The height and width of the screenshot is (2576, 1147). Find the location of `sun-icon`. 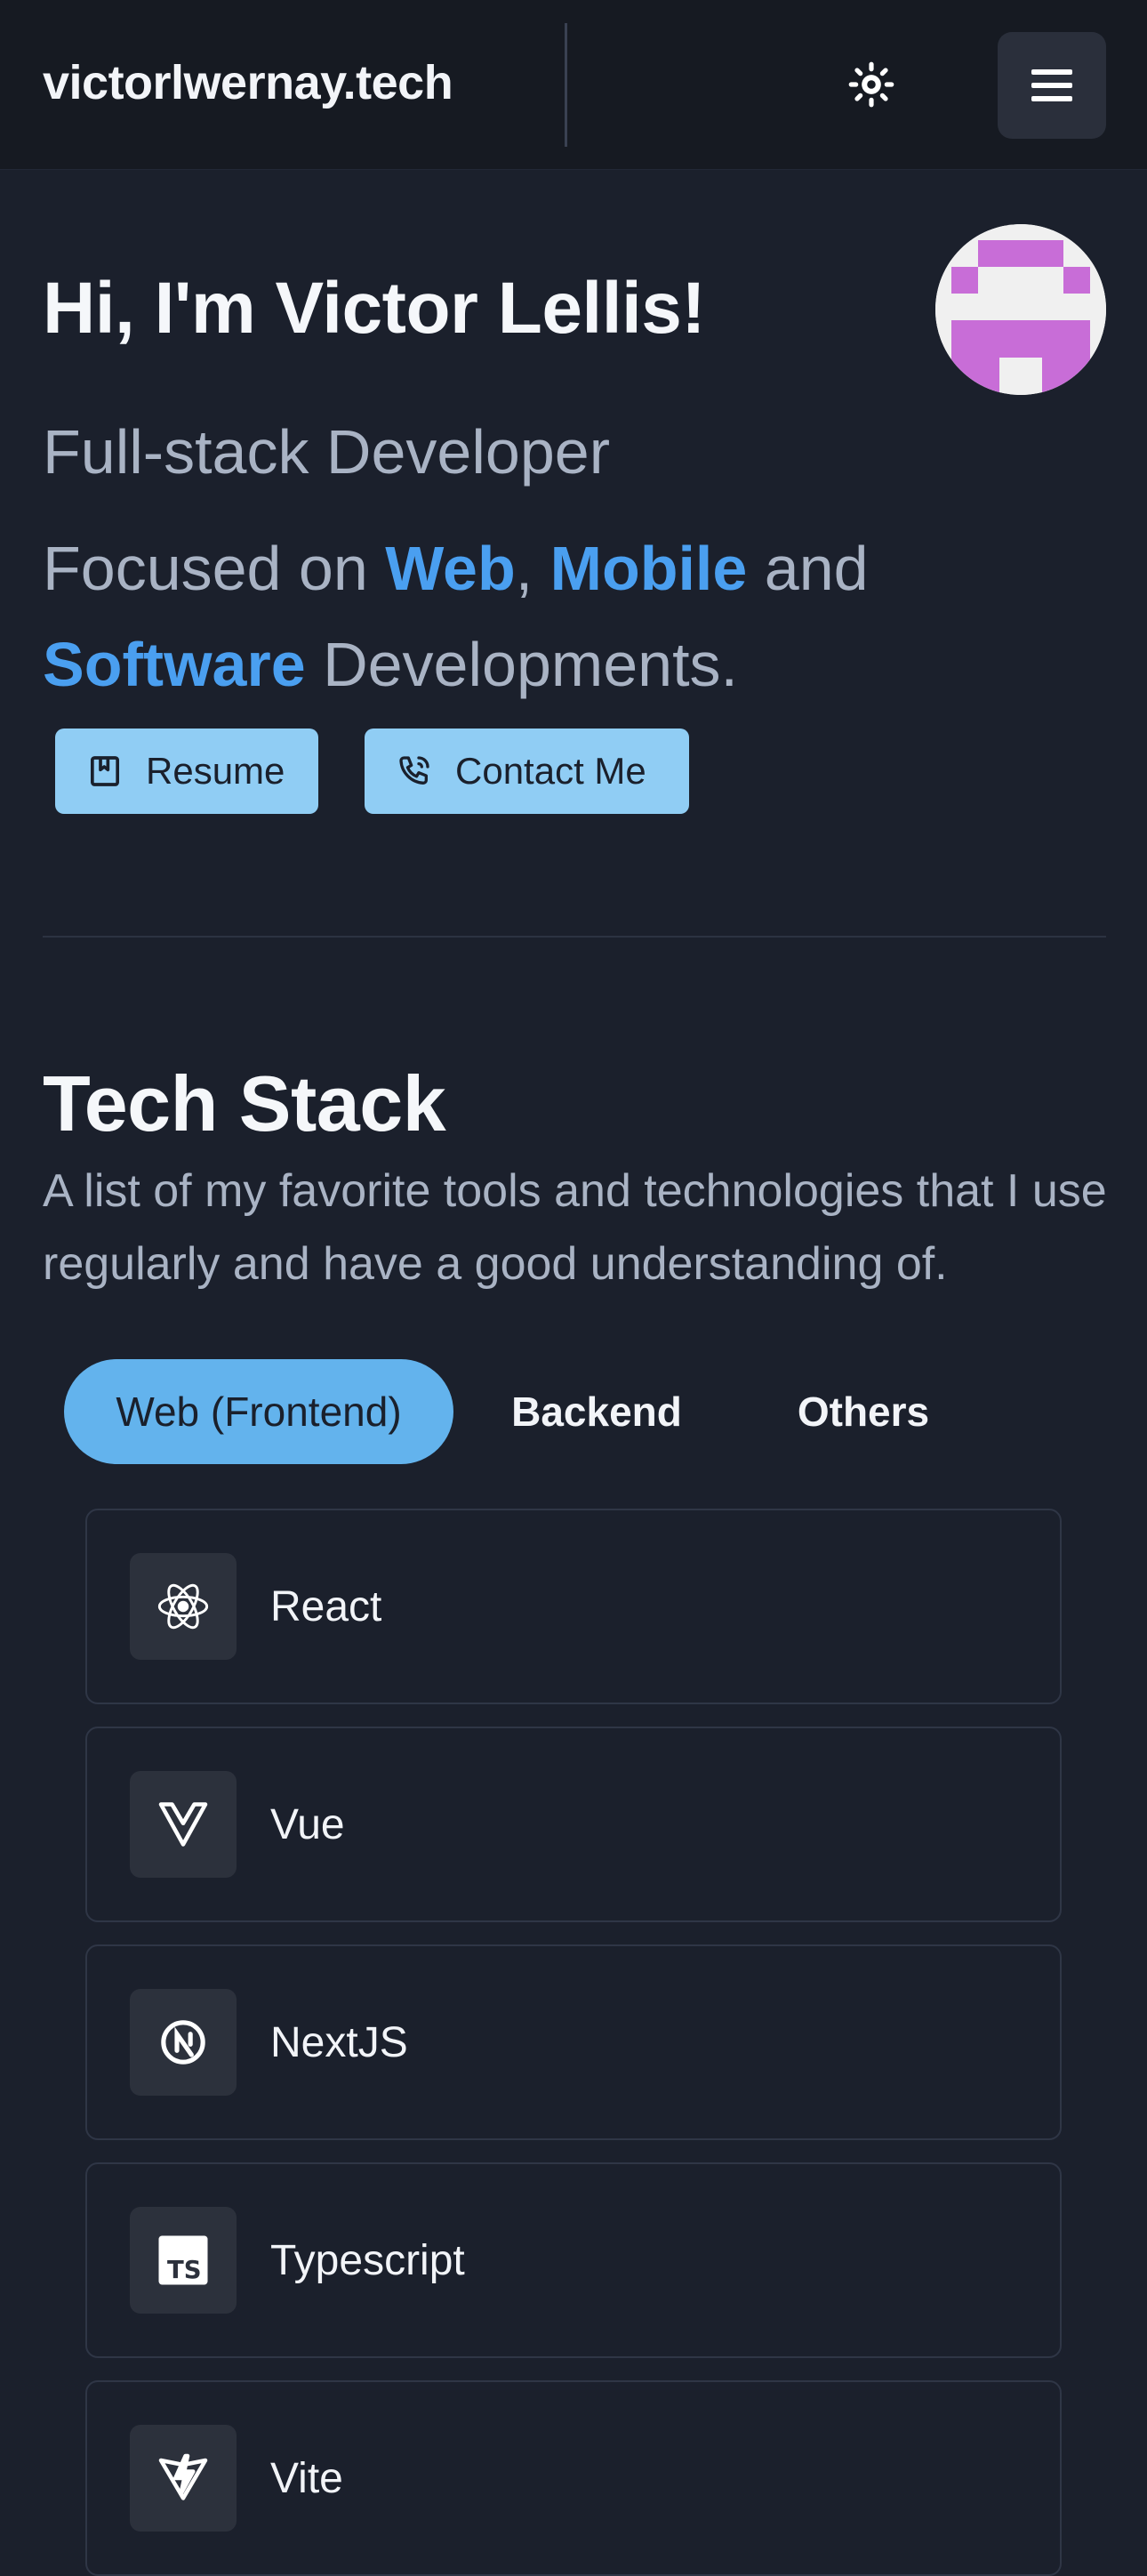

sun-icon is located at coordinates (871, 84).